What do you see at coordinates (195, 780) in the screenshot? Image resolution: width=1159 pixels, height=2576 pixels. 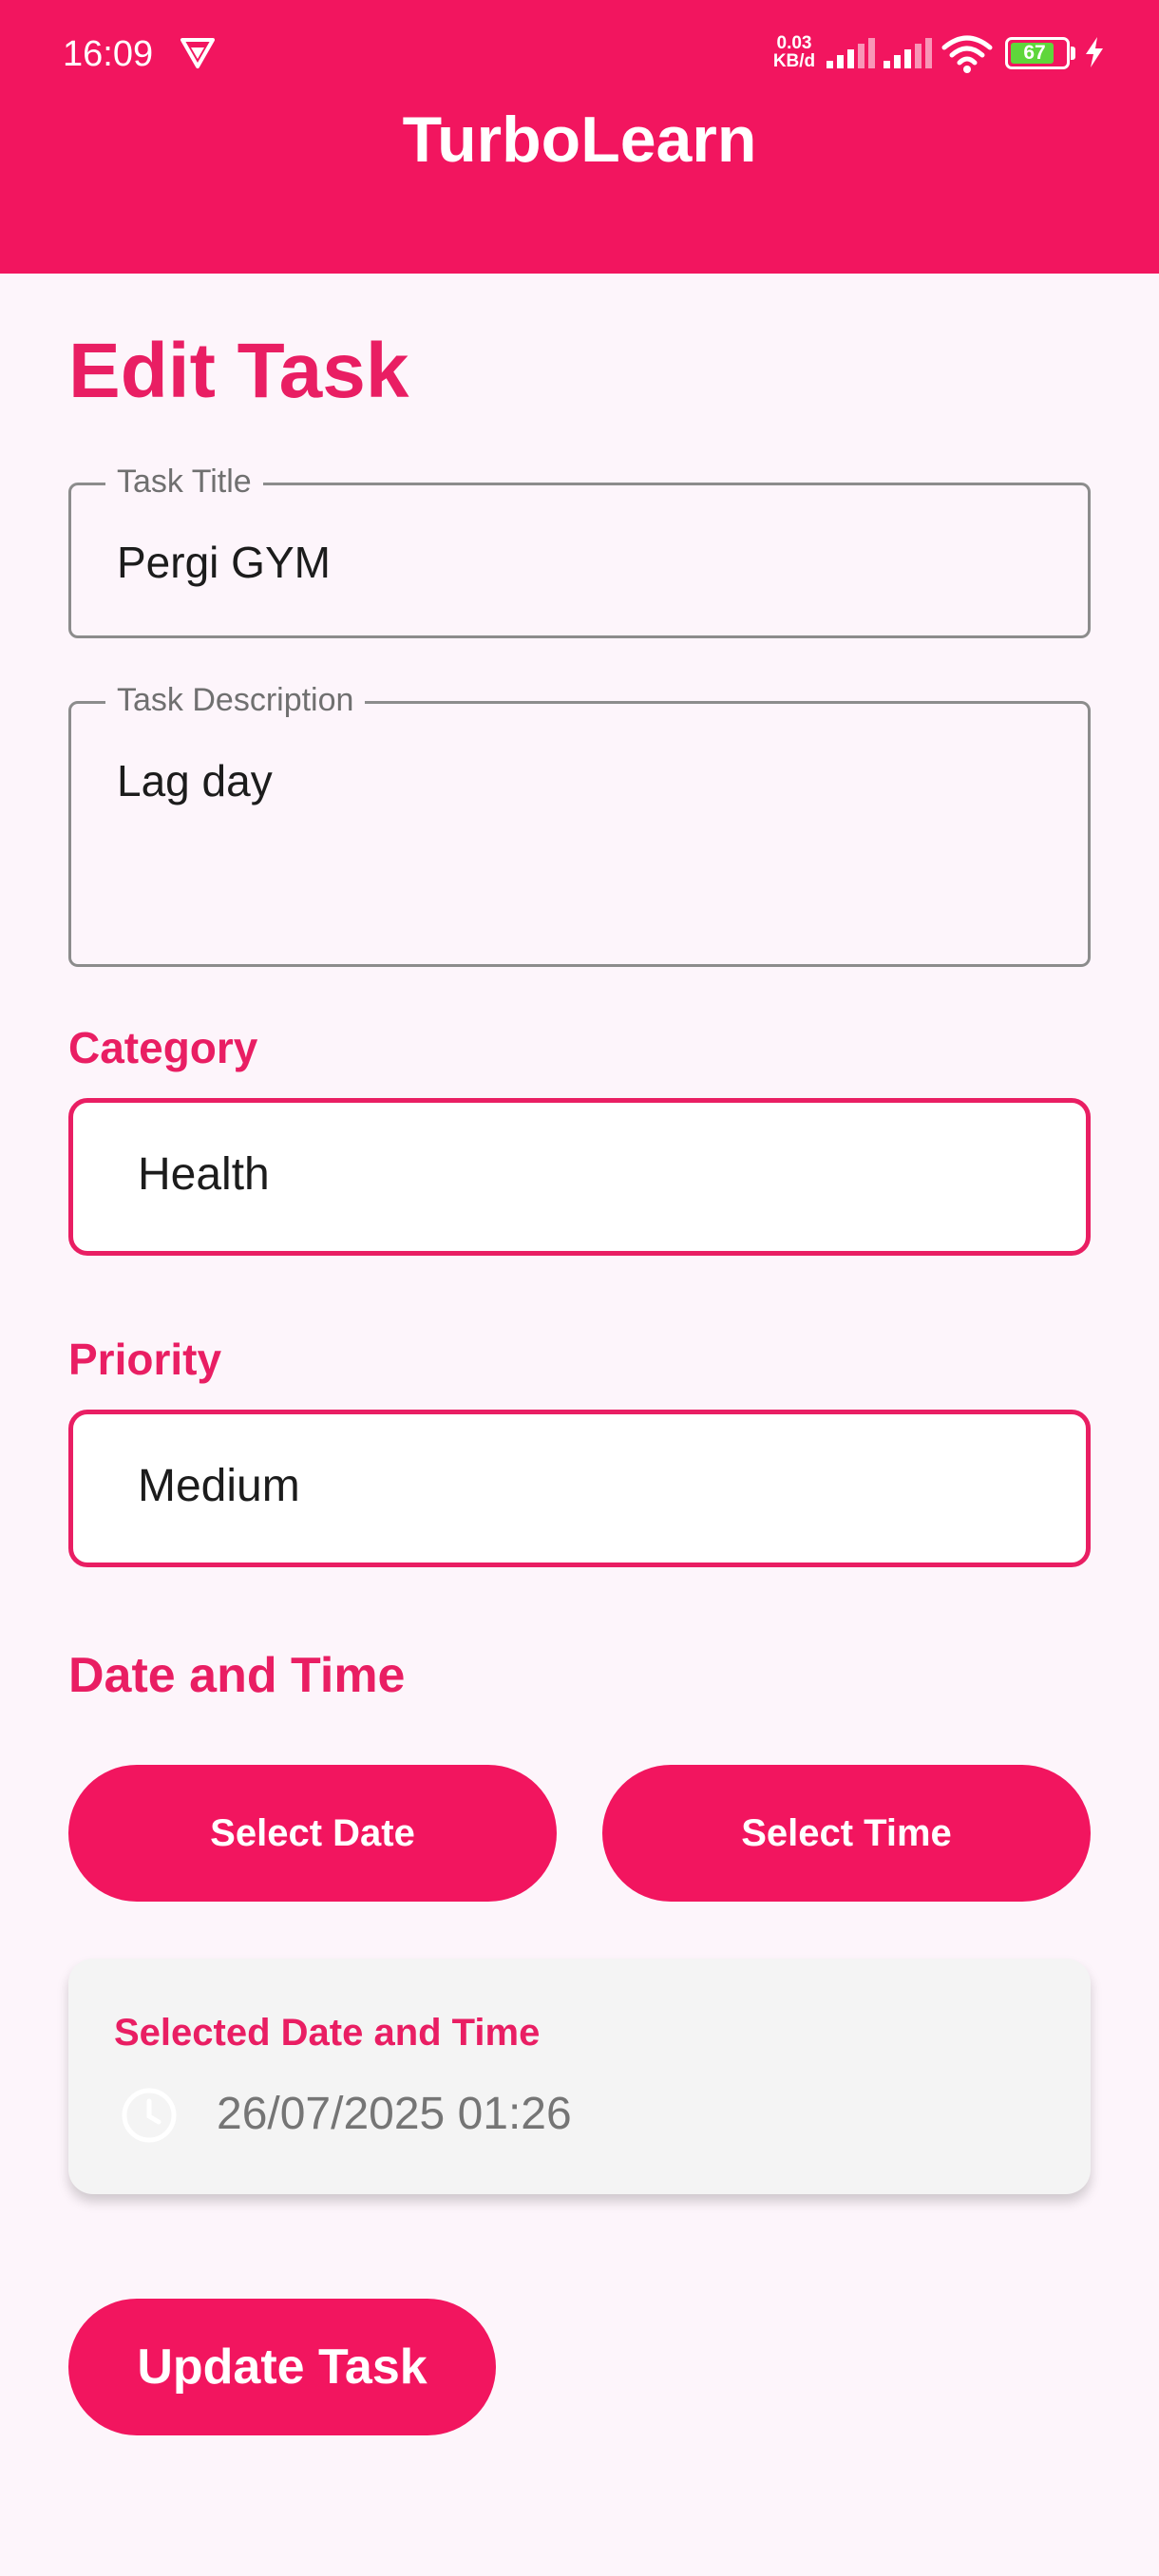 I see `task-description-value: Lag day` at bounding box center [195, 780].